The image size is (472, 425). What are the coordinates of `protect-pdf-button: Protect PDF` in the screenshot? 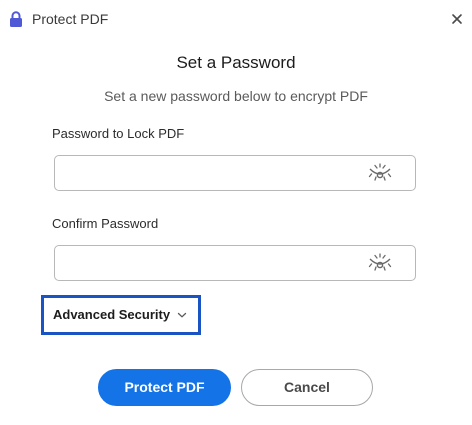 It's located at (164, 387).